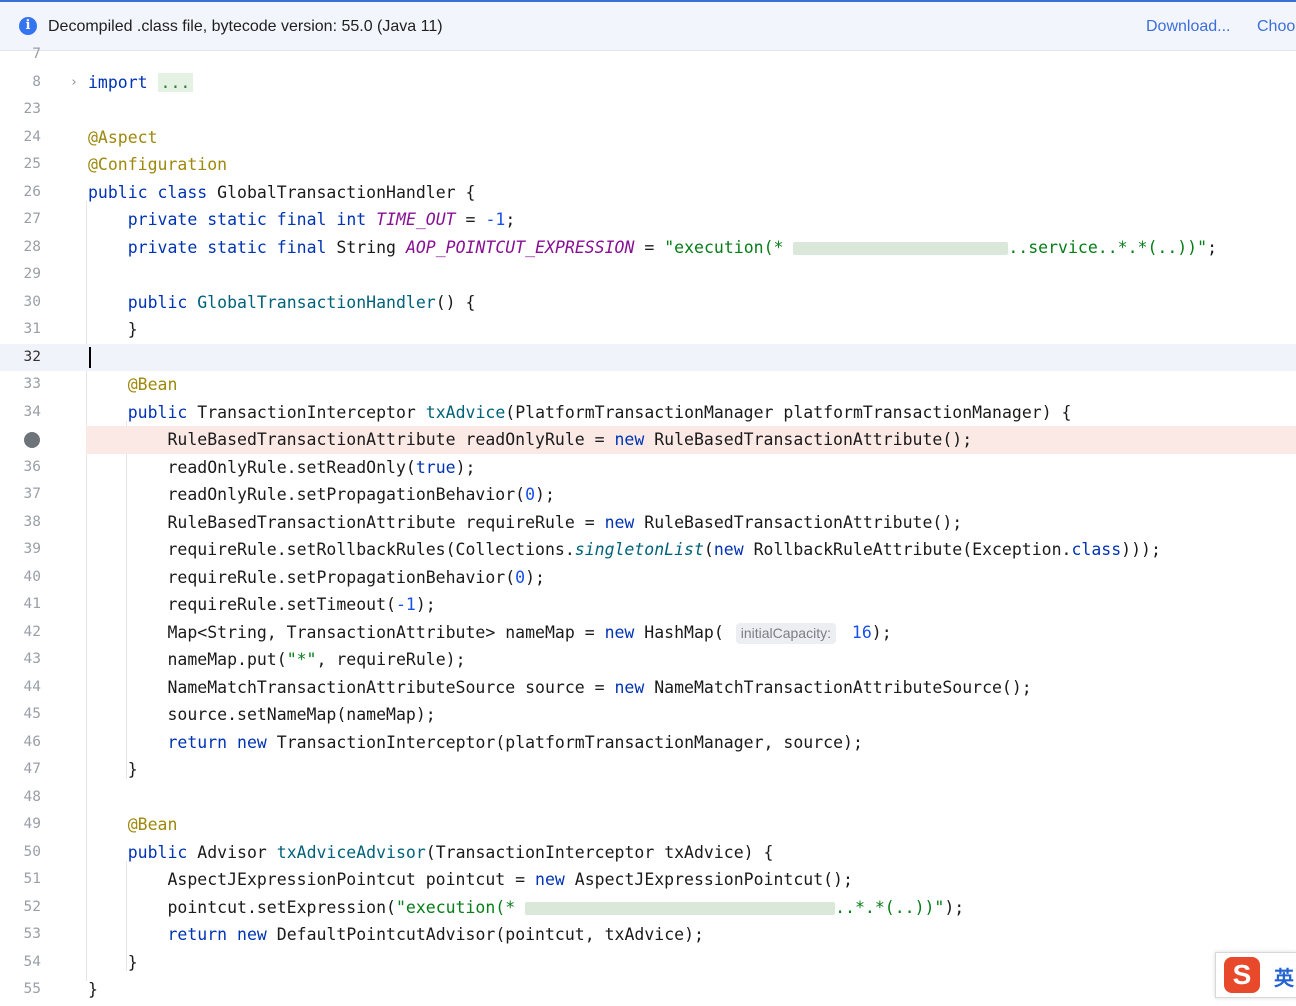 The height and width of the screenshot is (1006, 1296). Describe the element at coordinates (261, 715) in the screenshot. I see `code-text: source.setNameMap(nameMap);` at that location.